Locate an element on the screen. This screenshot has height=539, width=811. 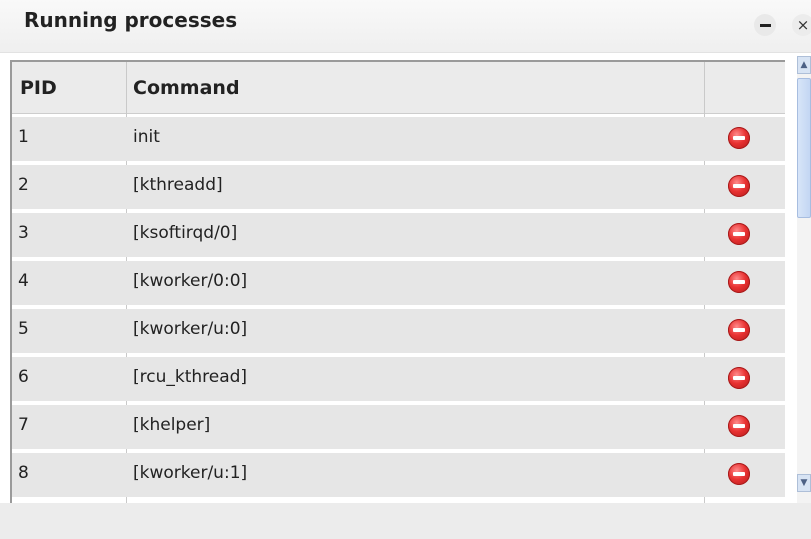
table-row: 4 [kworker/0:0] is located at coordinates (398, 283).